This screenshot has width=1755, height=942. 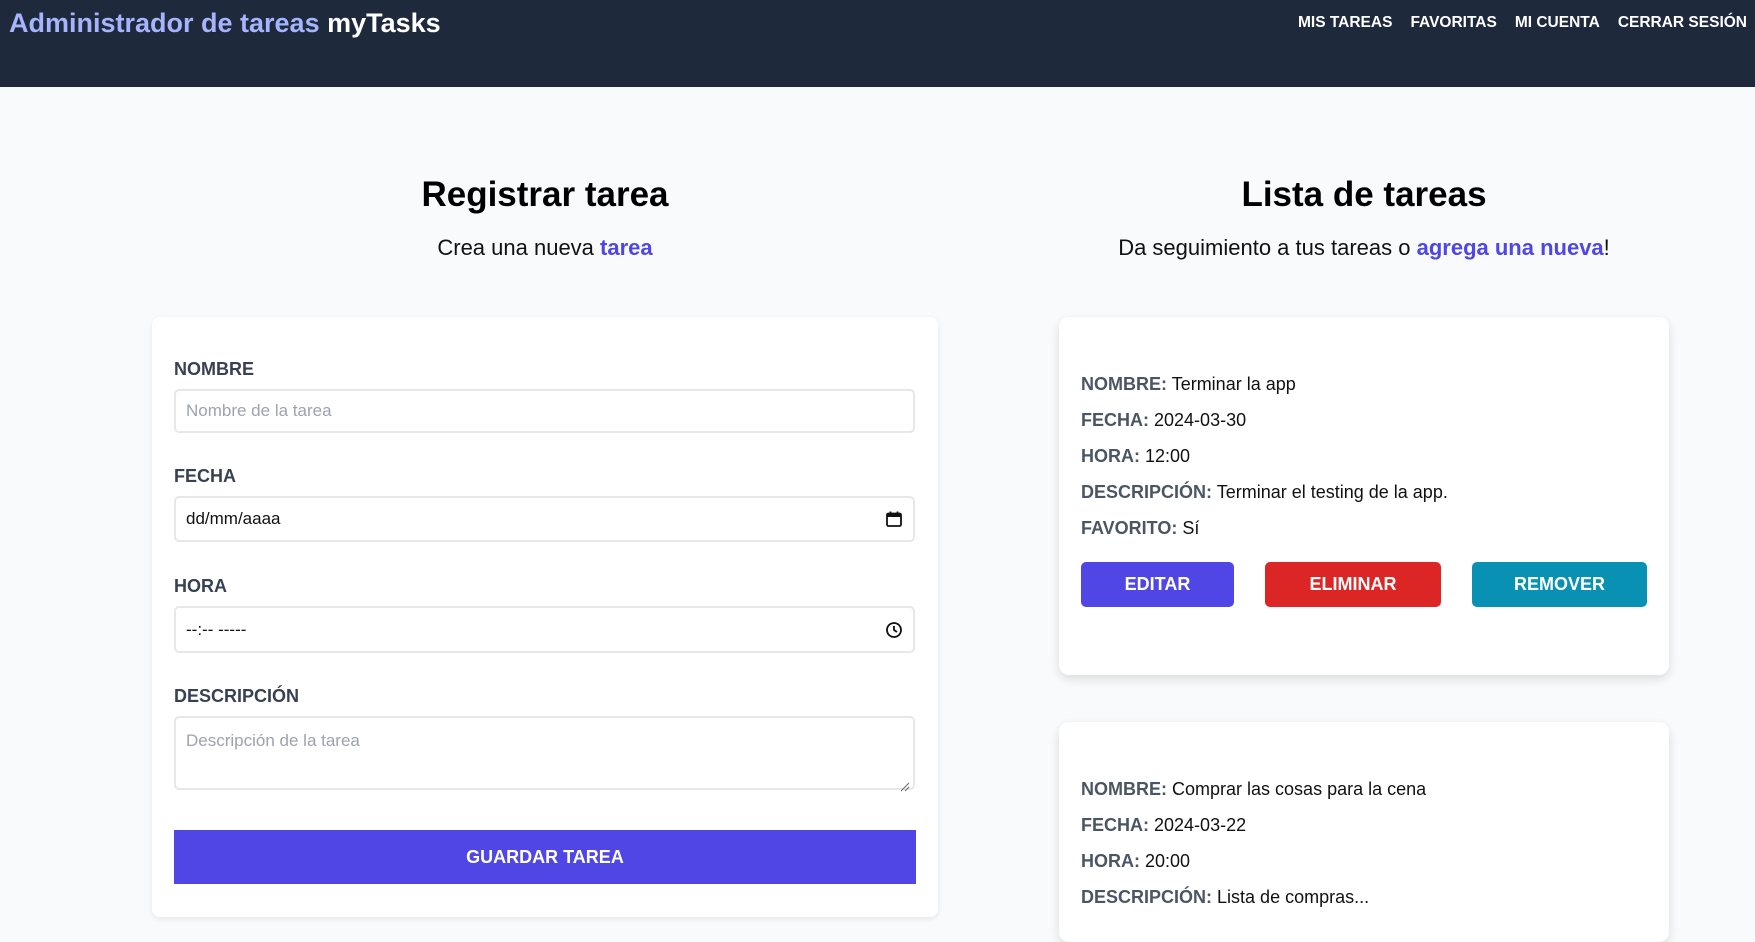 What do you see at coordinates (1364, 456) in the screenshot?
I see `task-time-row: Hora: 12:00` at bounding box center [1364, 456].